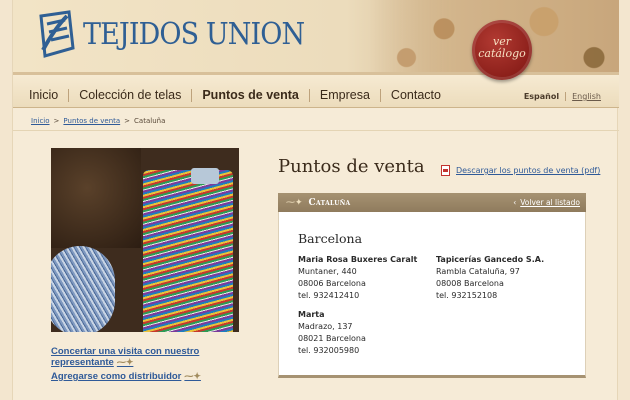 Image resolution: width=630 pixels, height=400 pixels. Describe the element at coordinates (311, 314) in the screenshot. I see `store-name: Marta` at that location.